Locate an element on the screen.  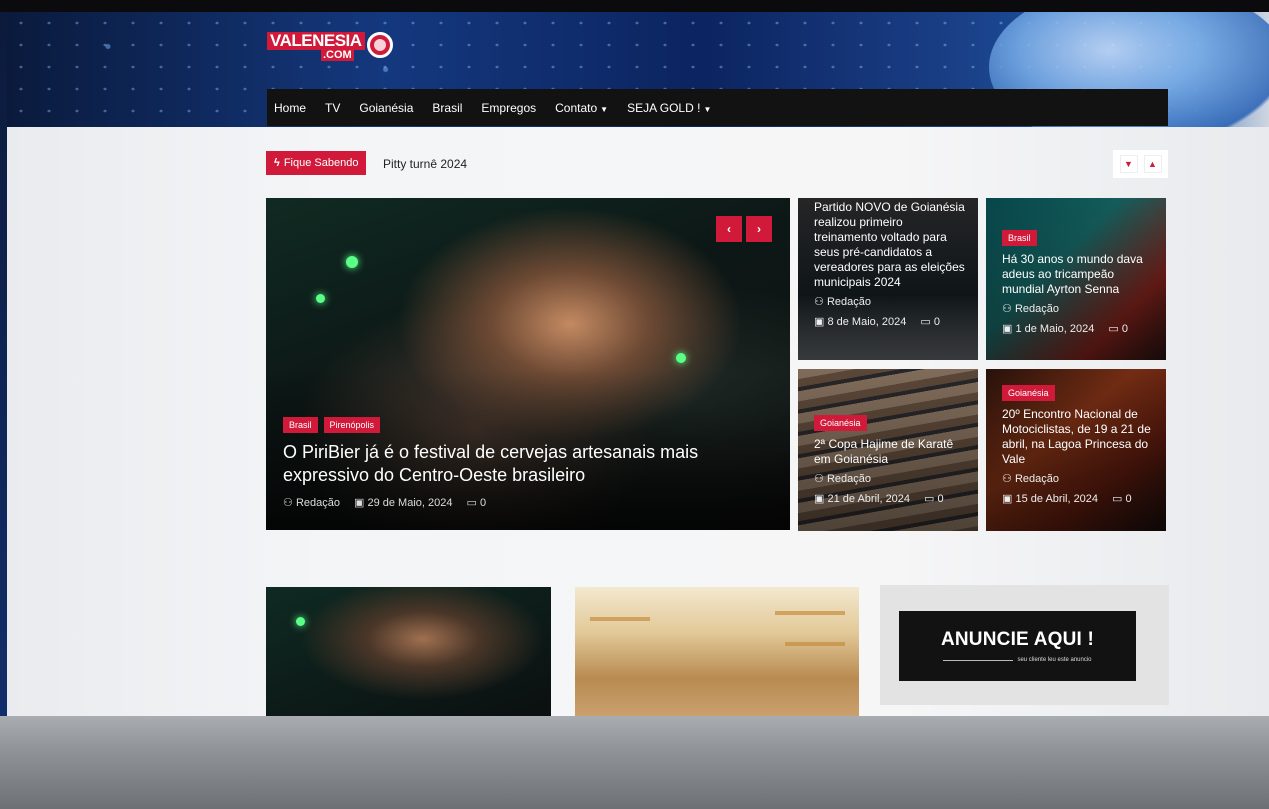
slider-arrows: ‹ › is located at coordinates (744, 229).